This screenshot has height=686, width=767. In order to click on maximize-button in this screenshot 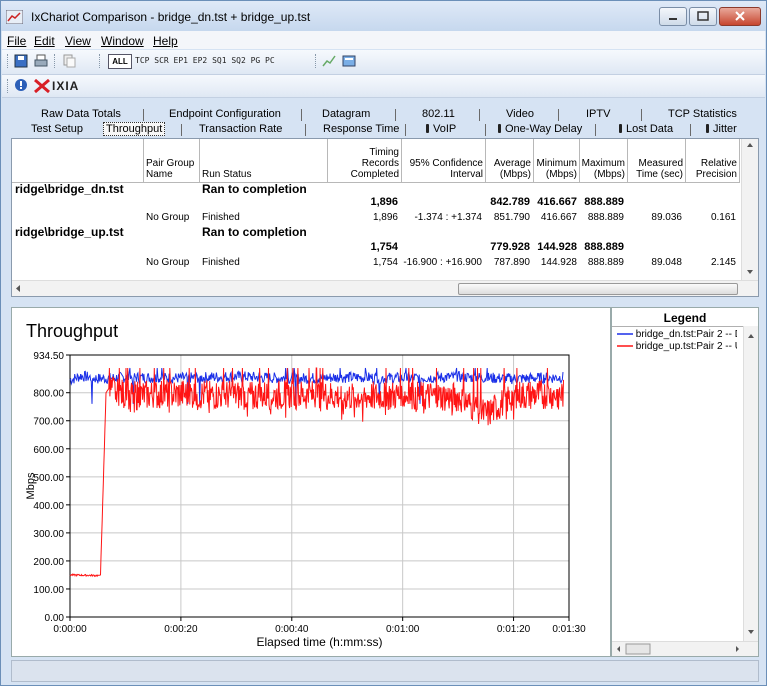, I will do `click(703, 16)`.